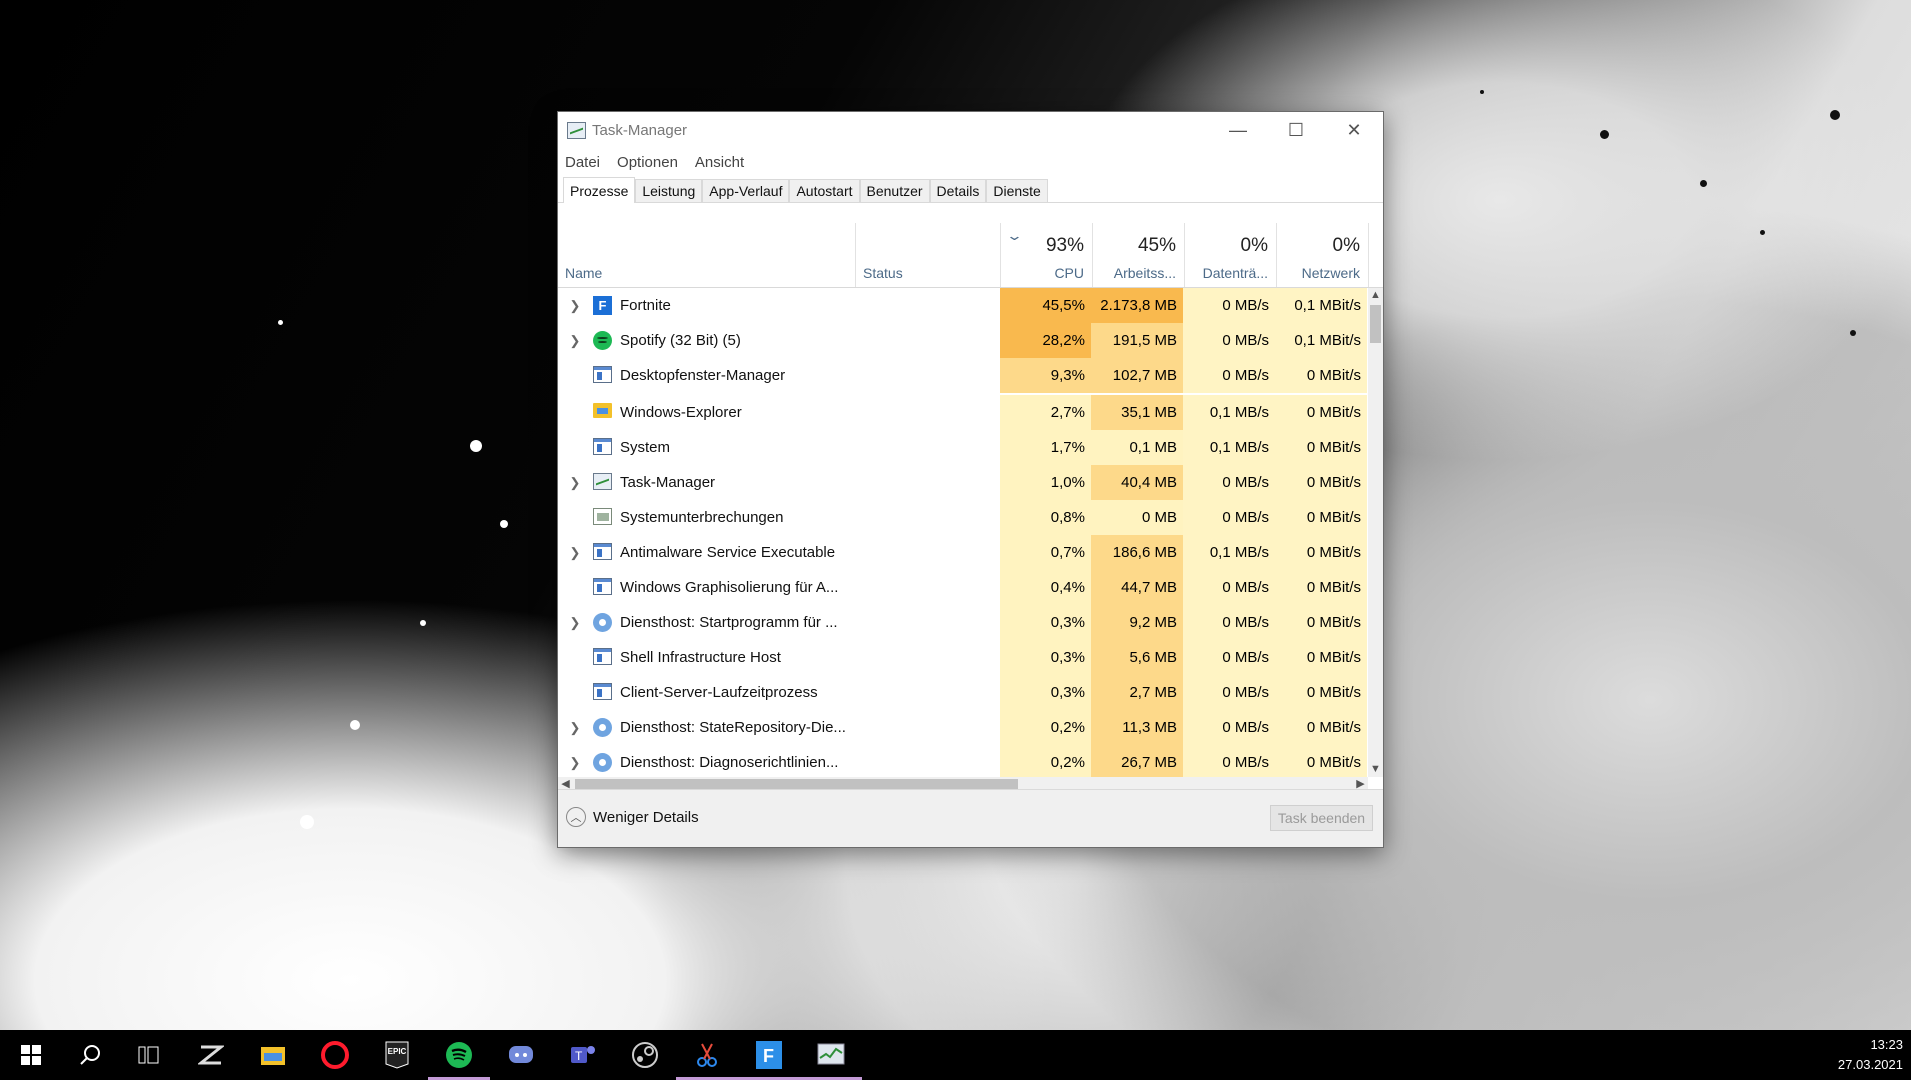  What do you see at coordinates (831, 1055) in the screenshot?
I see `task-manager-taskbar-icon` at bounding box center [831, 1055].